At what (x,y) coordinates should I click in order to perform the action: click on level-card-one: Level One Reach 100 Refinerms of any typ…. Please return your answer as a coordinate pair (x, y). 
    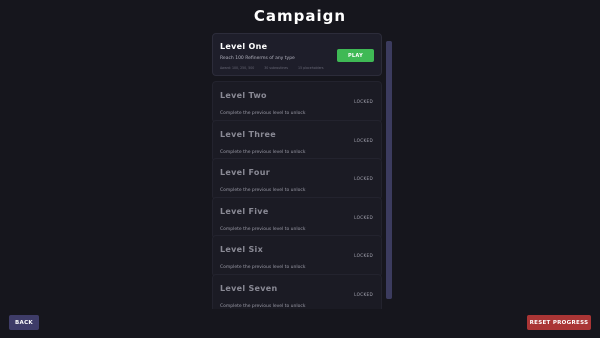
    Looking at the image, I should click on (297, 54).